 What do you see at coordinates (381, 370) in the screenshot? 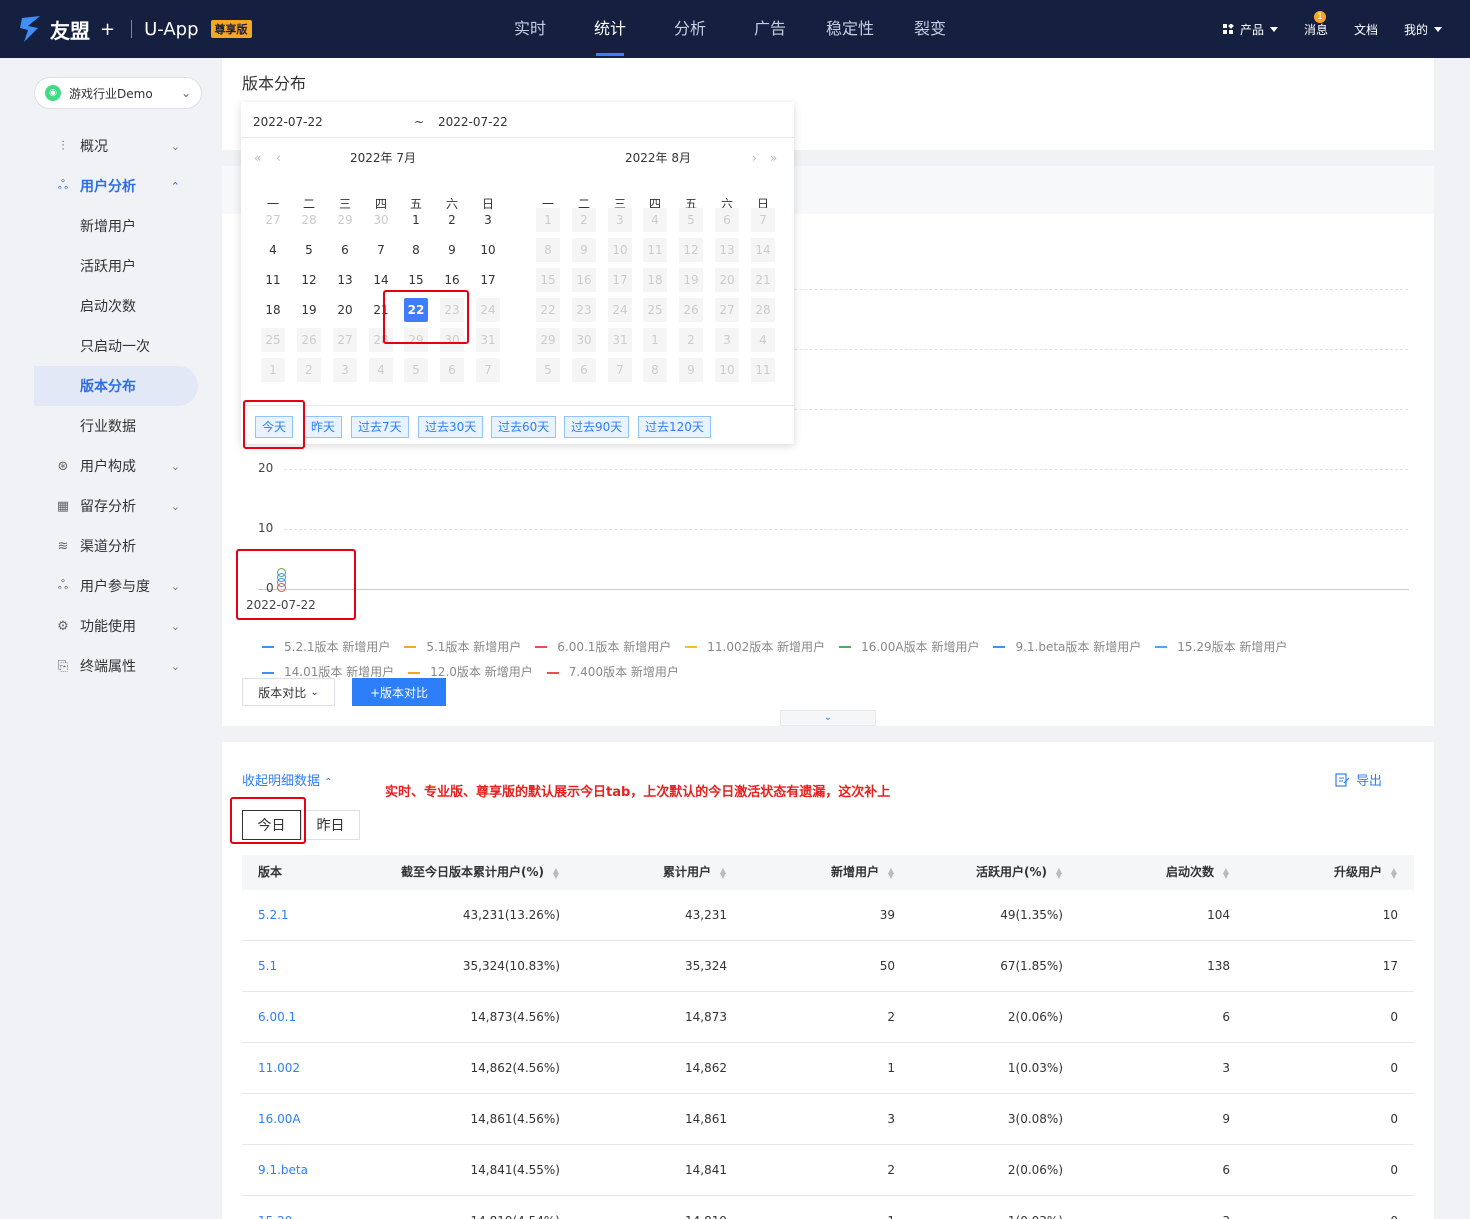
I see `calendar-day: 4` at bounding box center [381, 370].